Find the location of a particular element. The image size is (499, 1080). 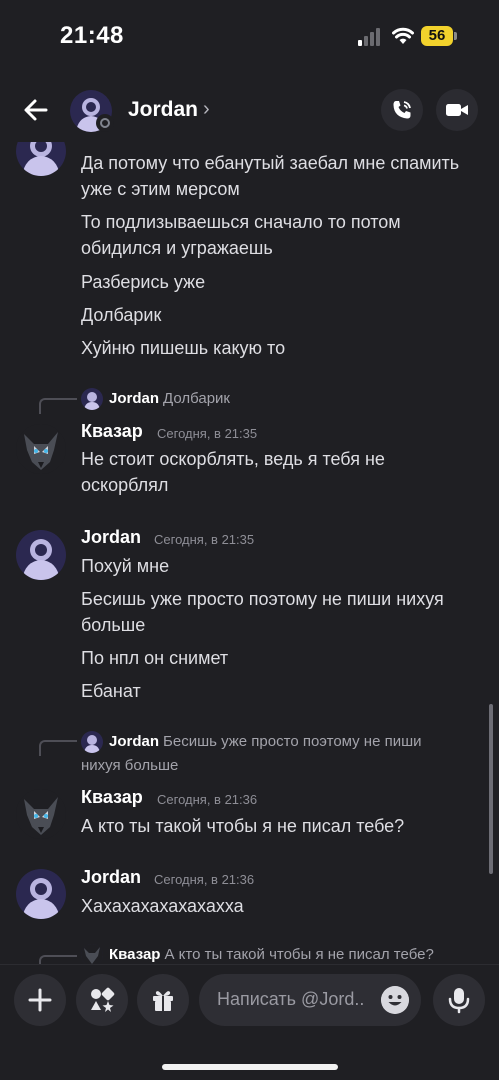

message-text: Хуйню пишешь какую то is located at coordinates (183, 348).